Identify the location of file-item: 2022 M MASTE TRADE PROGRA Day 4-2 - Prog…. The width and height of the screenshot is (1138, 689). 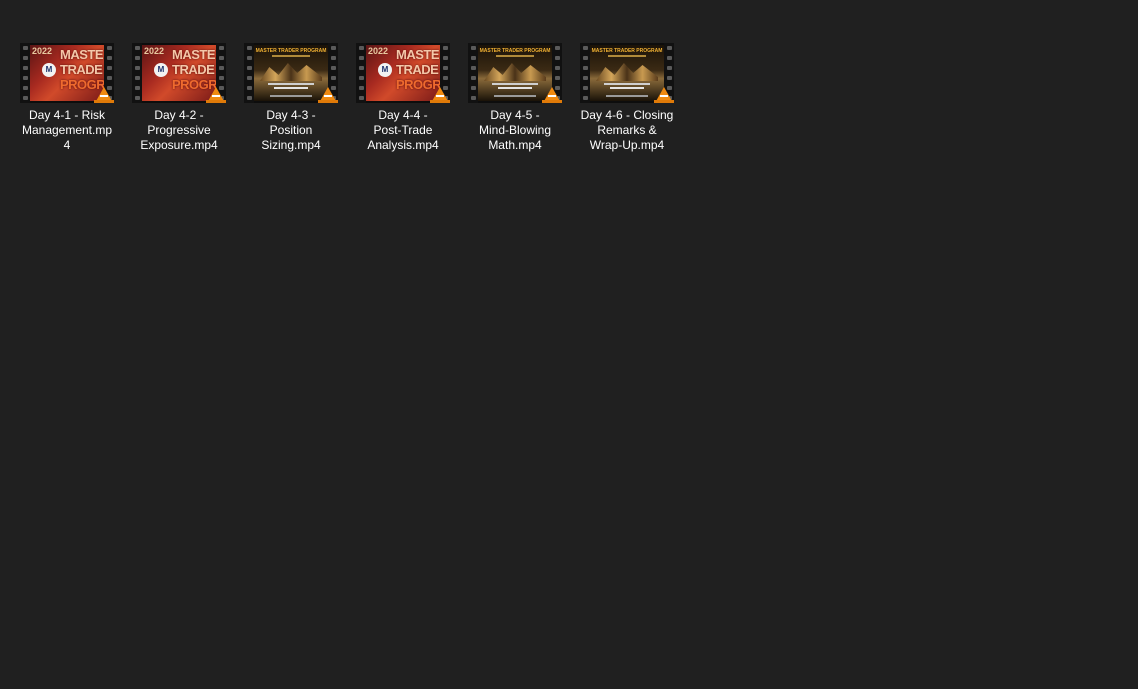
(179, 96).